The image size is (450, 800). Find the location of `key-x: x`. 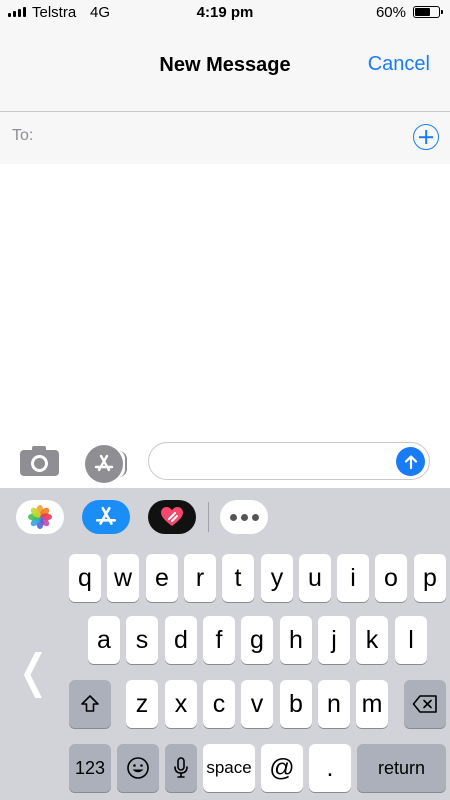

key-x: x is located at coordinates (181, 704).